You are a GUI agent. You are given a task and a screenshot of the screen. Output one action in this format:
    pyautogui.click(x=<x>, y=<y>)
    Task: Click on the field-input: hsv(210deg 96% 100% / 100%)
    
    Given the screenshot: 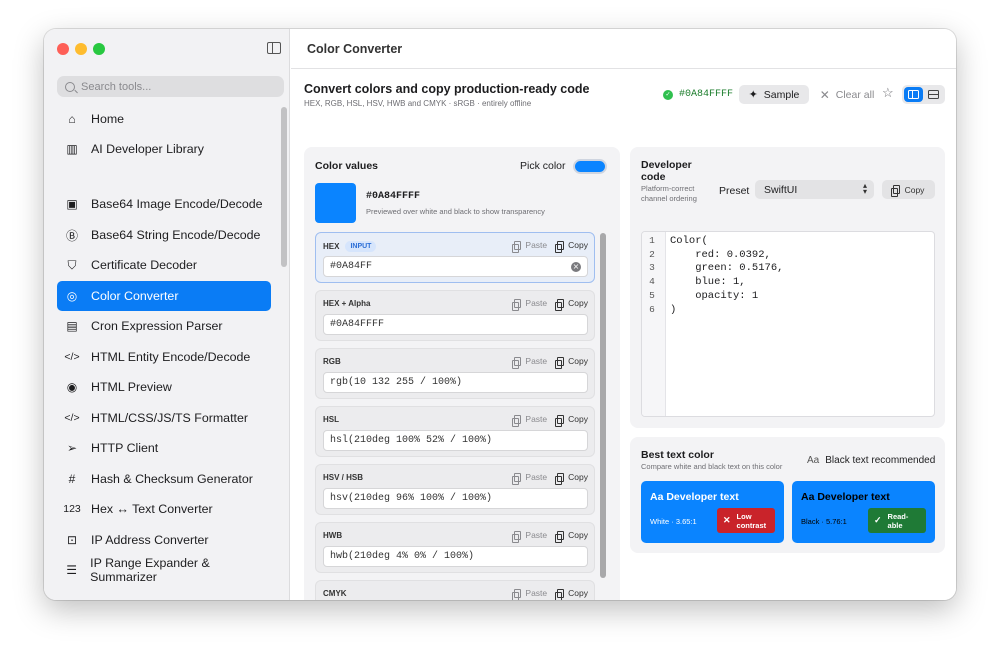 What is the action you would take?
    pyautogui.click(x=455, y=498)
    